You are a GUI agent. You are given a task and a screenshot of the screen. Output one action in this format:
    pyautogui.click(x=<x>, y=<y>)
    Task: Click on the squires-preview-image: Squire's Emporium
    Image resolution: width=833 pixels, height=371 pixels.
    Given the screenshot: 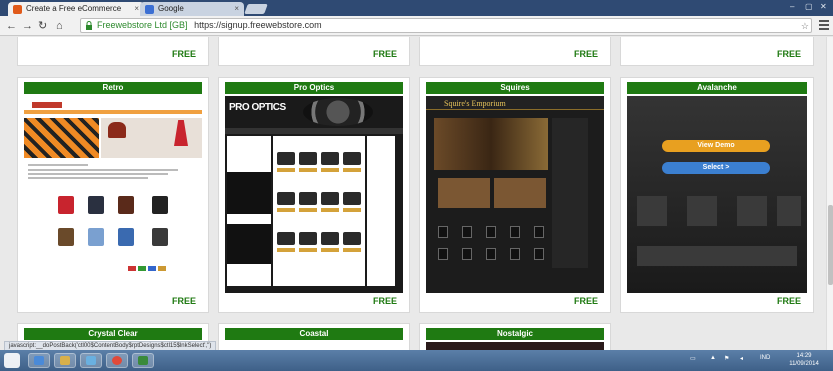 What is the action you would take?
    pyautogui.click(x=515, y=194)
    